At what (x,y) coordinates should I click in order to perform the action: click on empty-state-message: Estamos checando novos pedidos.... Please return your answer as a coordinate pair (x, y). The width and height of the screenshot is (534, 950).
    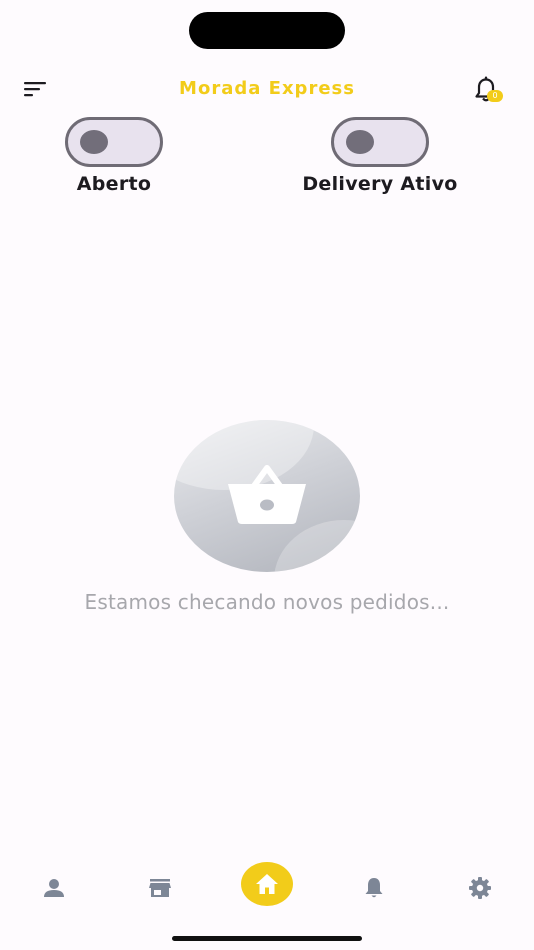
    Looking at the image, I should click on (267, 602).